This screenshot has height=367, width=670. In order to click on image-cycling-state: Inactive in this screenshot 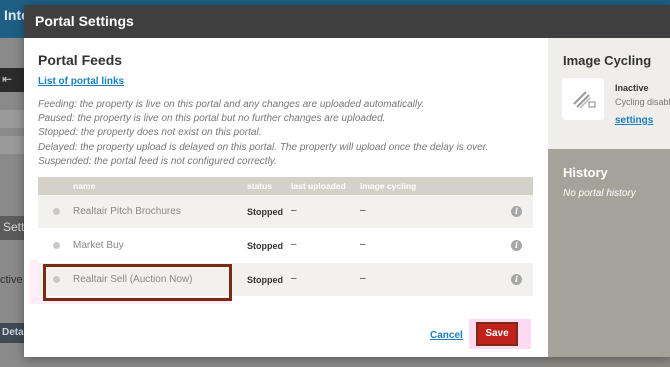, I will do `click(632, 88)`.